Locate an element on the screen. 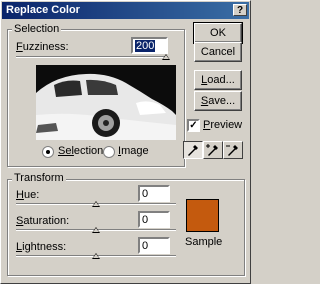  radio-image-label: Image is located at coordinates (133, 151).